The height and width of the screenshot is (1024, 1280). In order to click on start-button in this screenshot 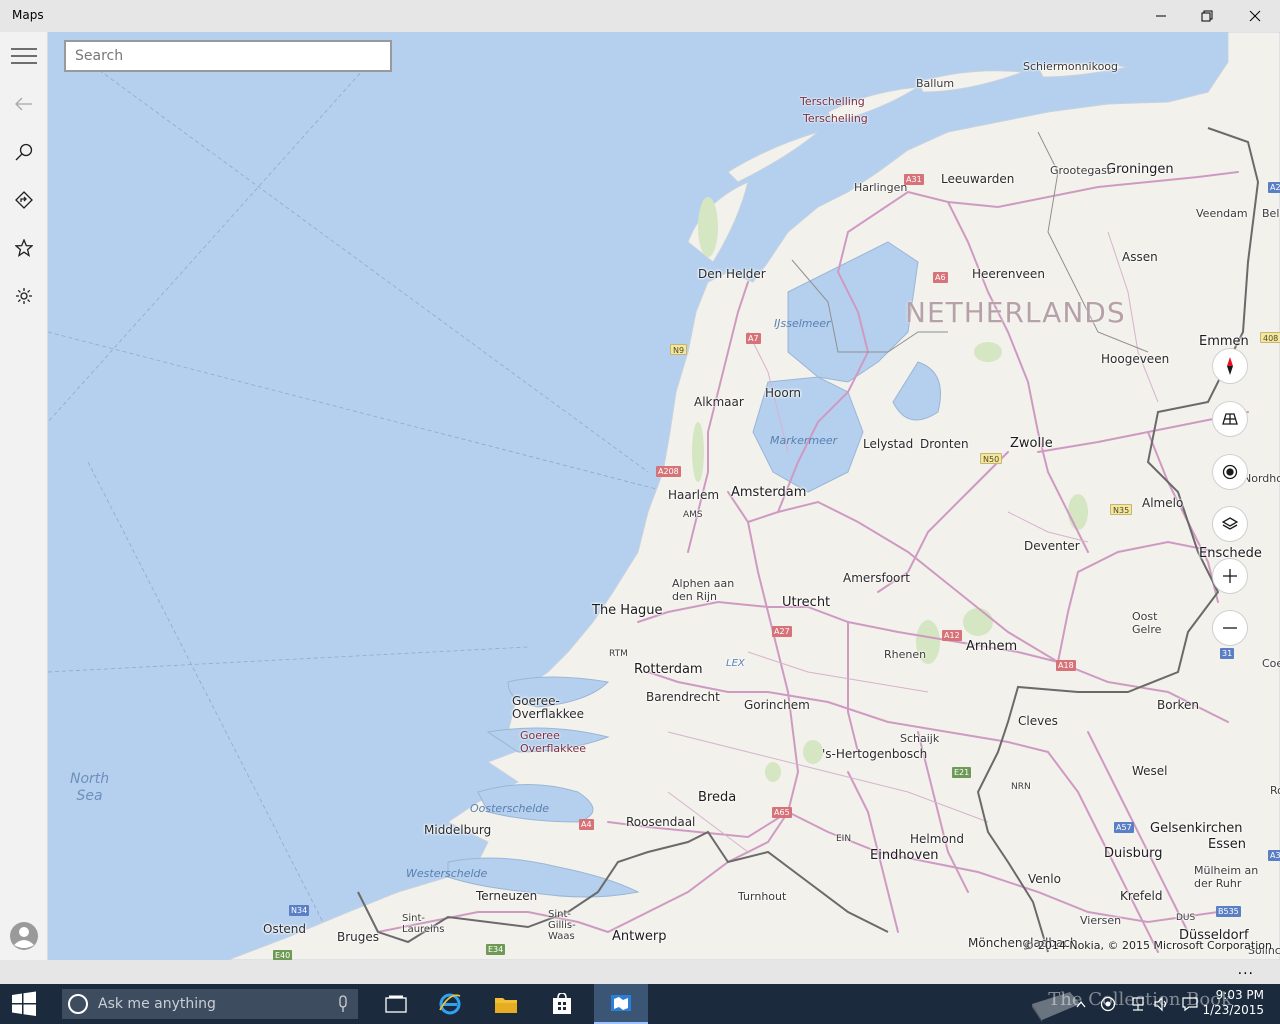, I will do `click(24, 1004)`.